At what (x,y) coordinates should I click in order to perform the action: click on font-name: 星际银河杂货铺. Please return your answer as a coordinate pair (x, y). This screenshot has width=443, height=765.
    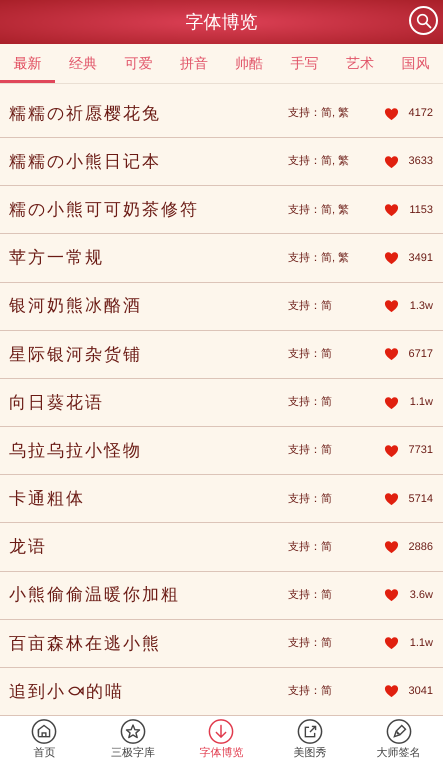
    Looking at the image, I should click on (75, 355).